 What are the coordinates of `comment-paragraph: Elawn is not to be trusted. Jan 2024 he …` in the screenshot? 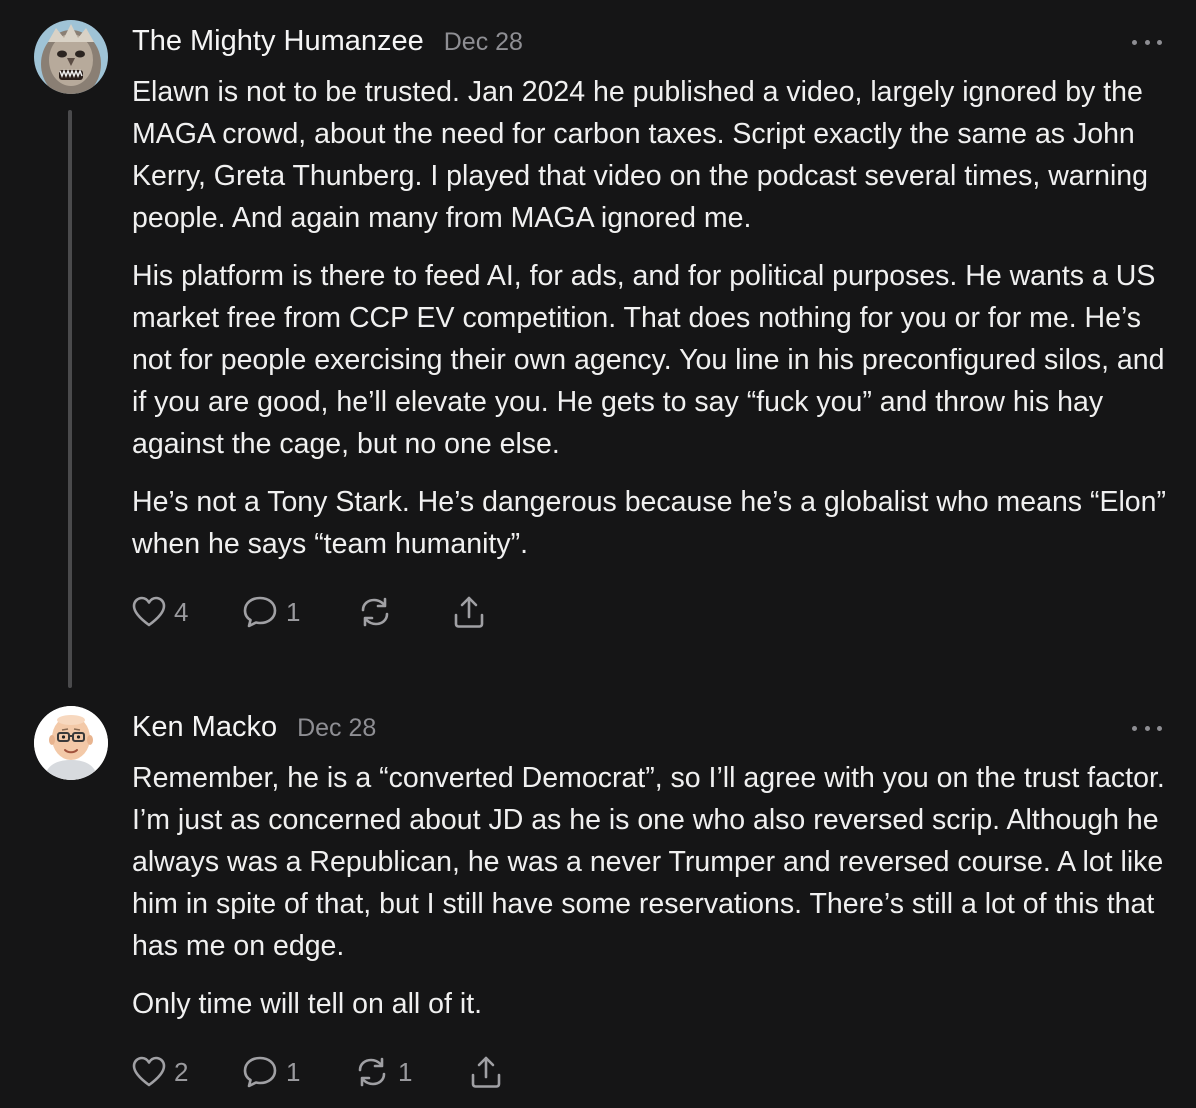 It's located at (640, 155).